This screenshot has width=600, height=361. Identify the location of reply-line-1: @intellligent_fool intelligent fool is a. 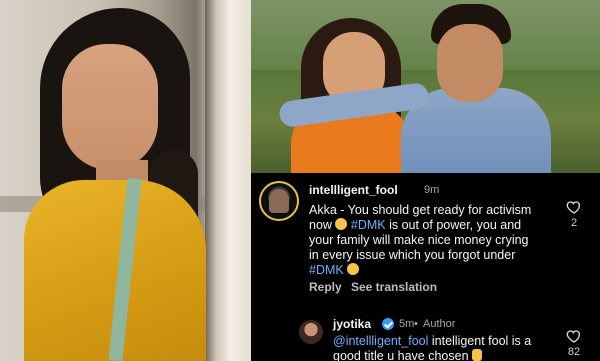
(449, 341).